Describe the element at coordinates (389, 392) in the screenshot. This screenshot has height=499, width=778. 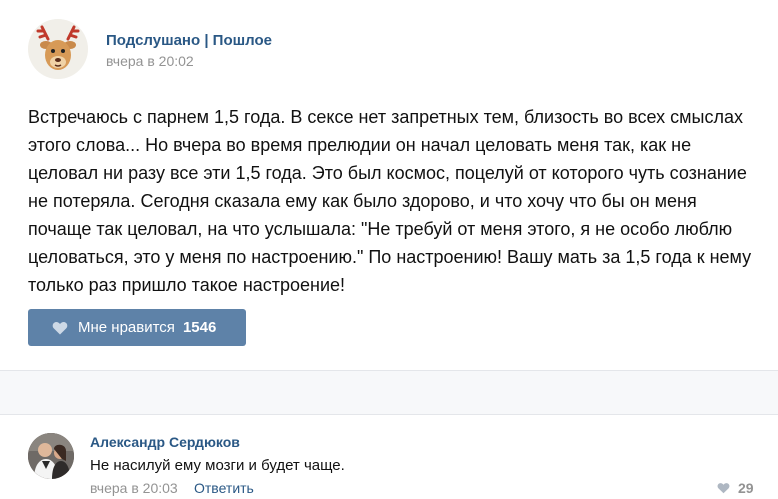
I see `separator` at that location.